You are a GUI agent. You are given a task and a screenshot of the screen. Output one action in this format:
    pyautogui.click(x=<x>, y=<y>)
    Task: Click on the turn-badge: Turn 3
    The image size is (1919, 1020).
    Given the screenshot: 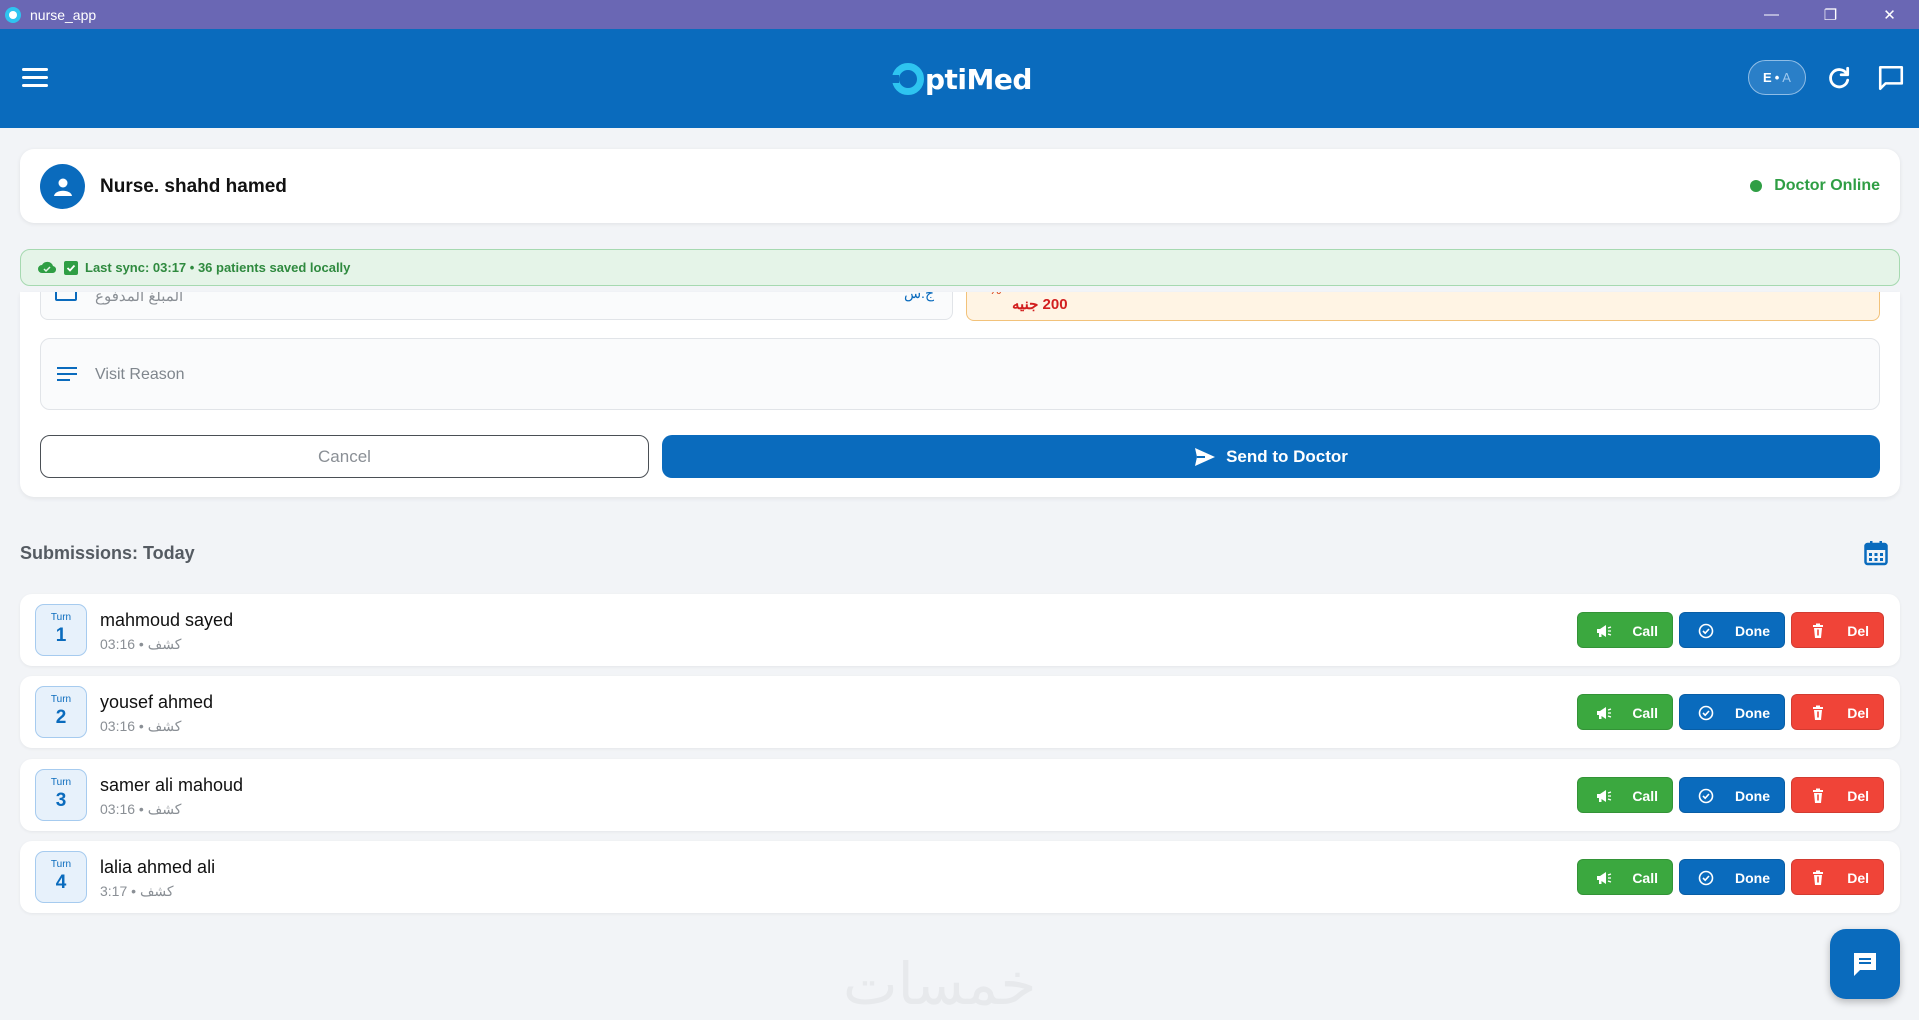 What is the action you would take?
    pyautogui.click(x=61, y=795)
    